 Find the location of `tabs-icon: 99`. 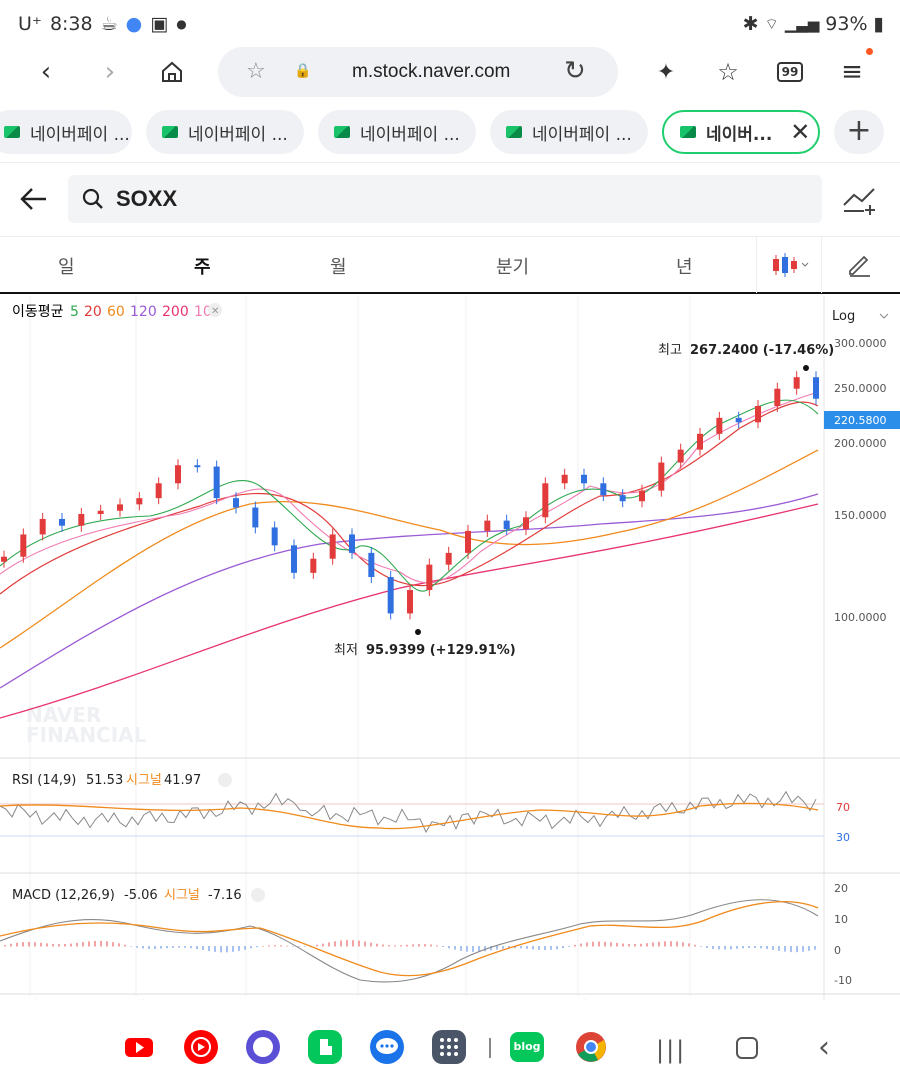

tabs-icon: 99 is located at coordinates (790, 72).